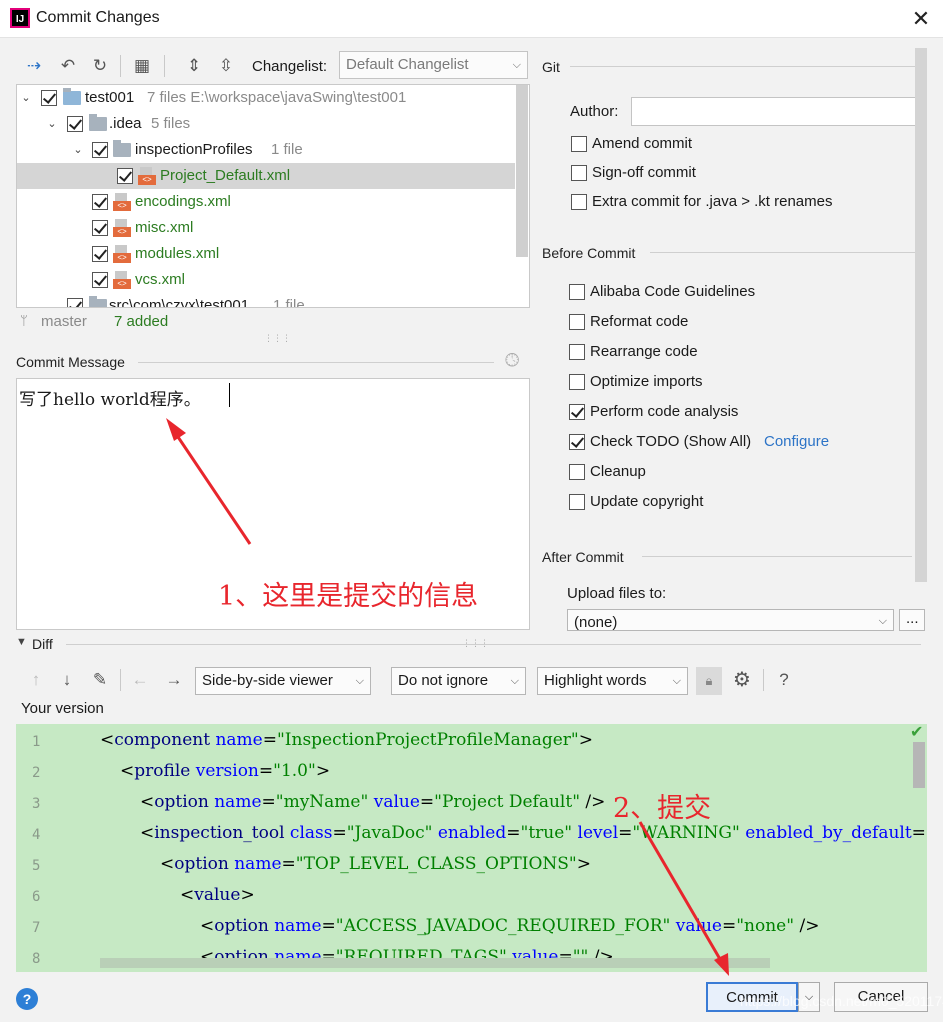 The image size is (943, 1022). What do you see at coordinates (174, 680) in the screenshot?
I see `arrow-right-icon: →` at bounding box center [174, 680].